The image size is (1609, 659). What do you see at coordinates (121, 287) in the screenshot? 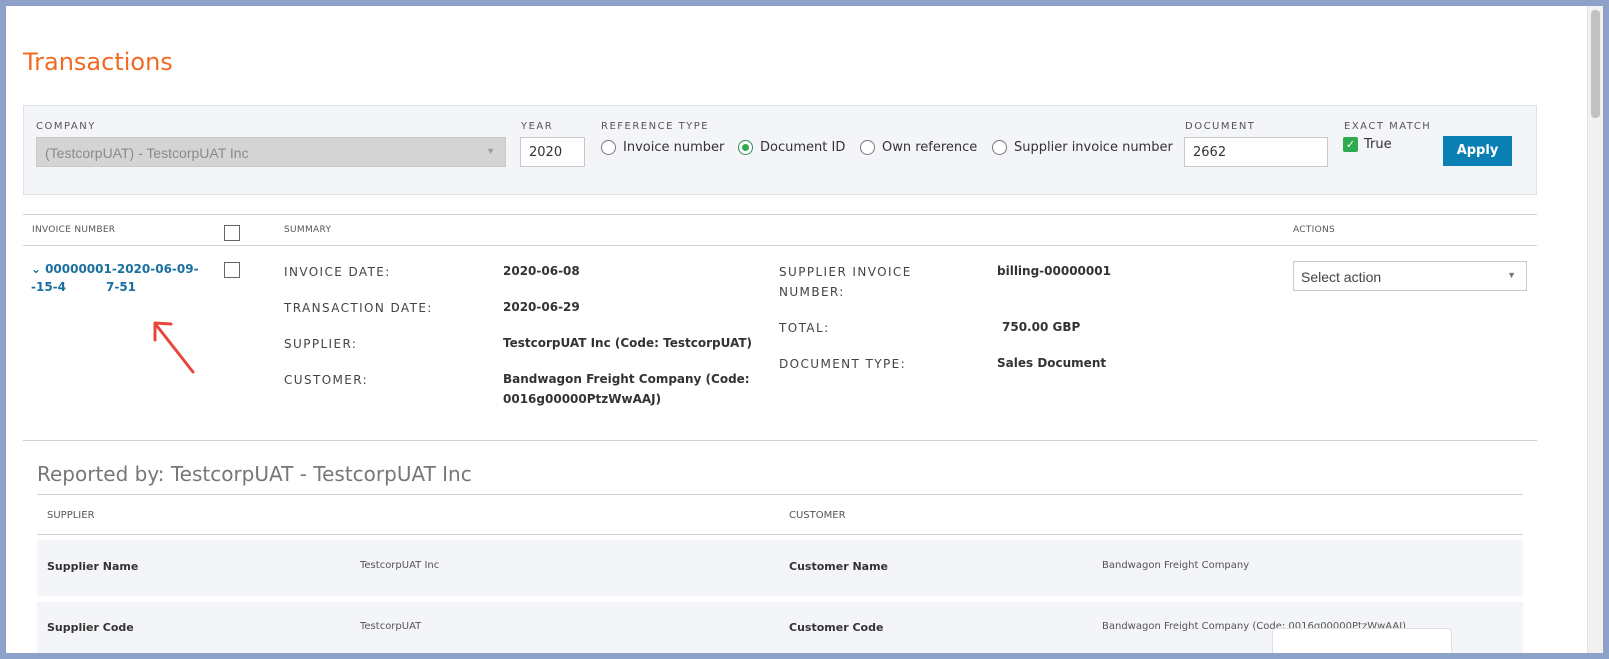
I see `invoice-number-line2: 7-51` at bounding box center [121, 287].